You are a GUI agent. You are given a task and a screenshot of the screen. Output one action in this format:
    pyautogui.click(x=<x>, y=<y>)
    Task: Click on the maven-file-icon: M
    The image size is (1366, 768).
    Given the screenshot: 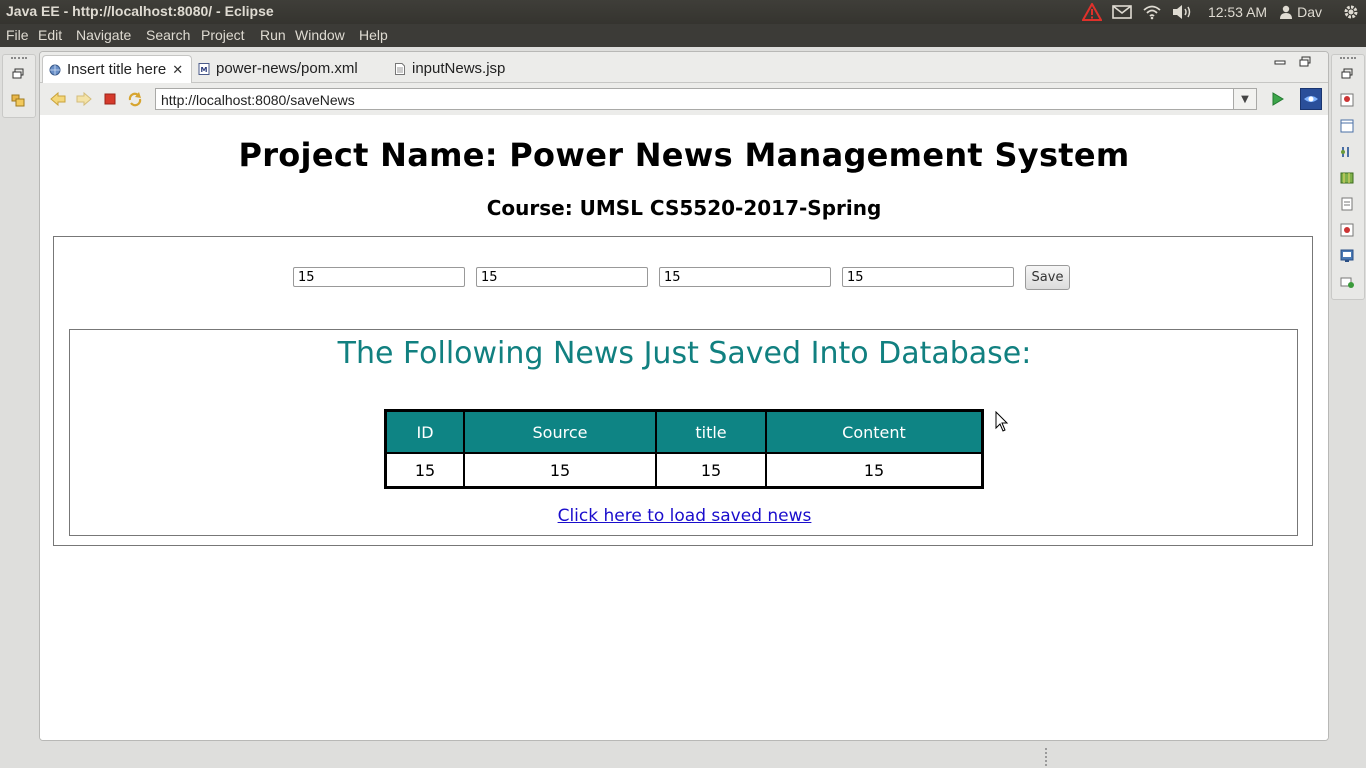 What is the action you would take?
    pyautogui.click(x=204, y=68)
    